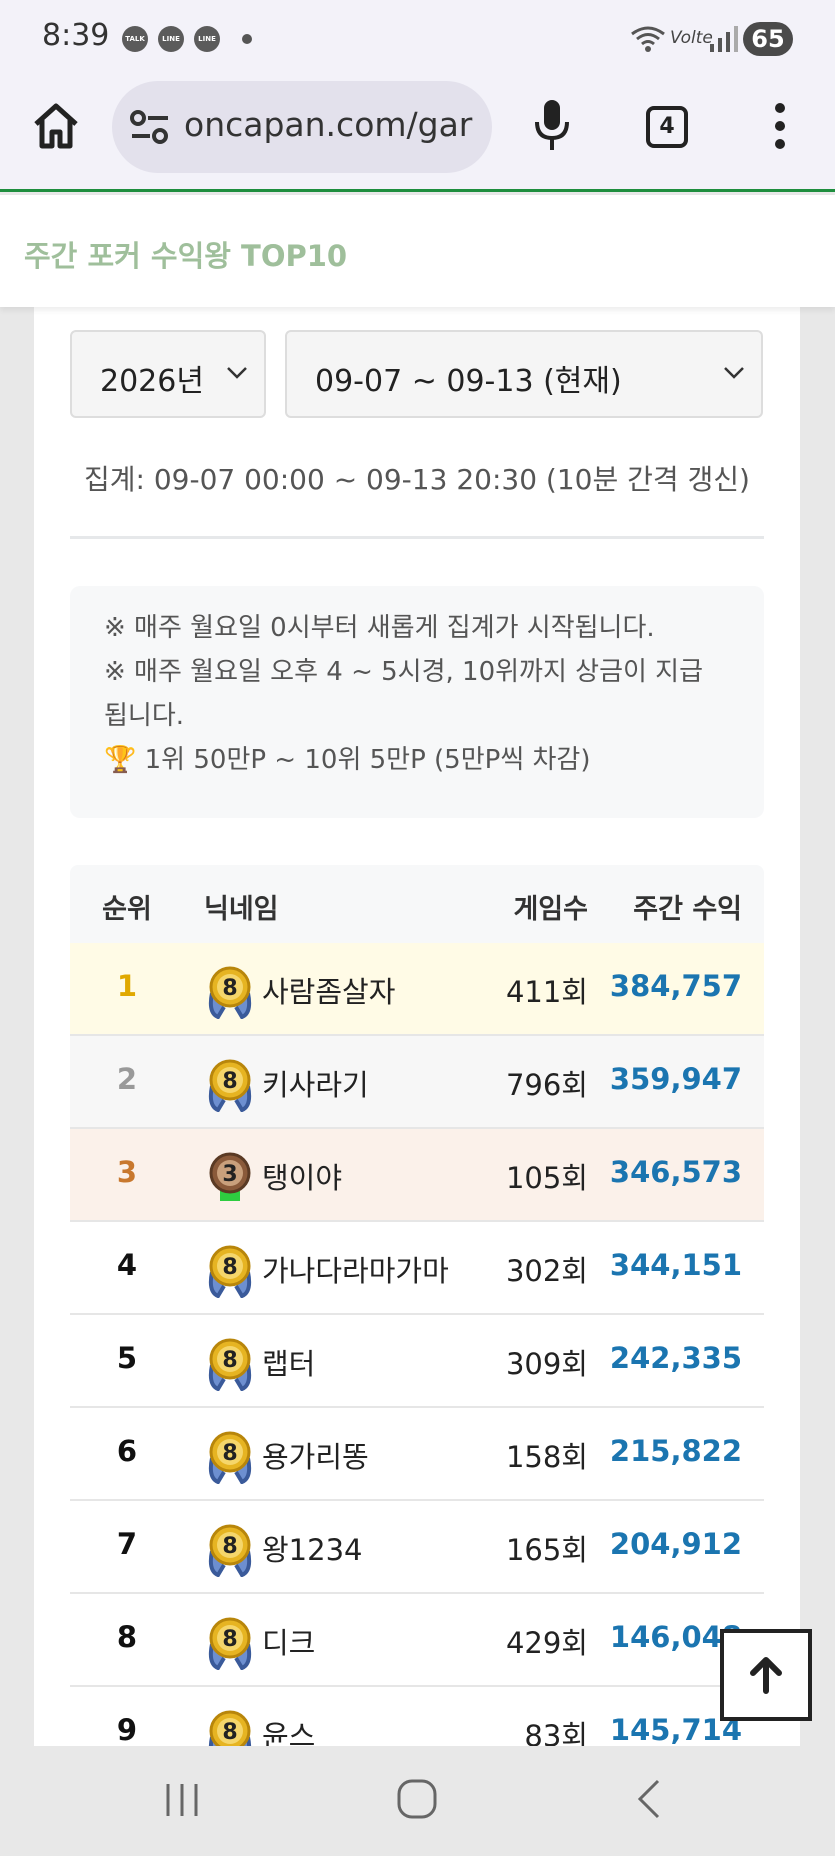  Describe the element at coordinates (546, 992) in the screenshot. I see `games-cell: 411회` at that location.